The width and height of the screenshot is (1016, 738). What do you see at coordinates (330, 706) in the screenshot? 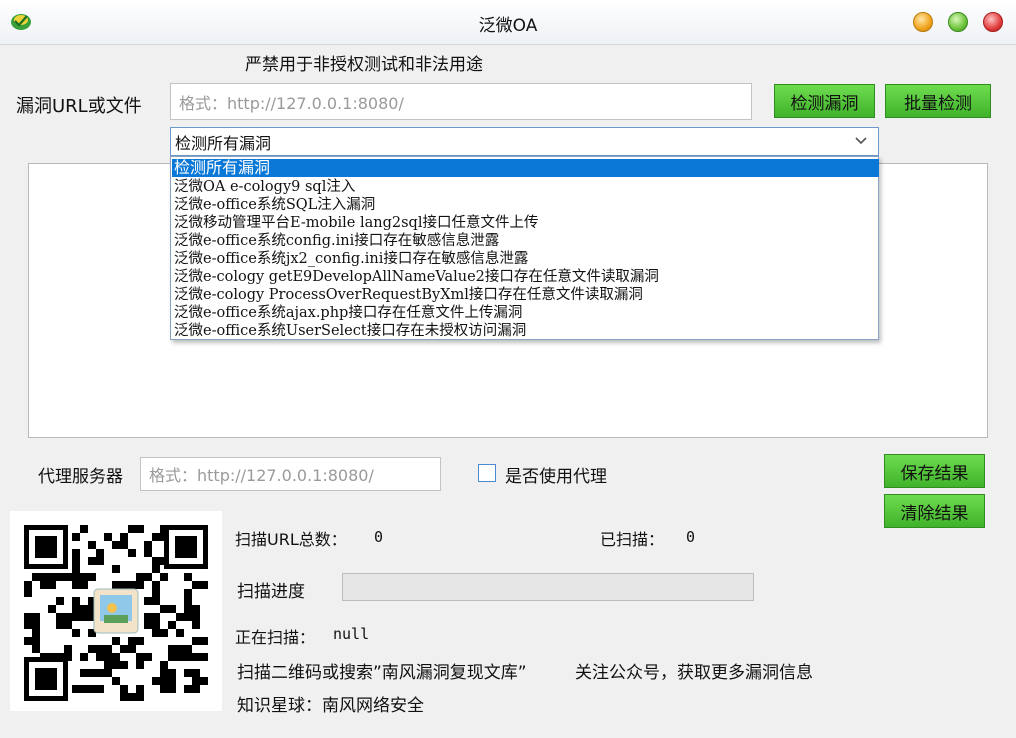
I see `knowledge-planet-text: 知识星球：南风网络安全` at bounding box center [330, 706].